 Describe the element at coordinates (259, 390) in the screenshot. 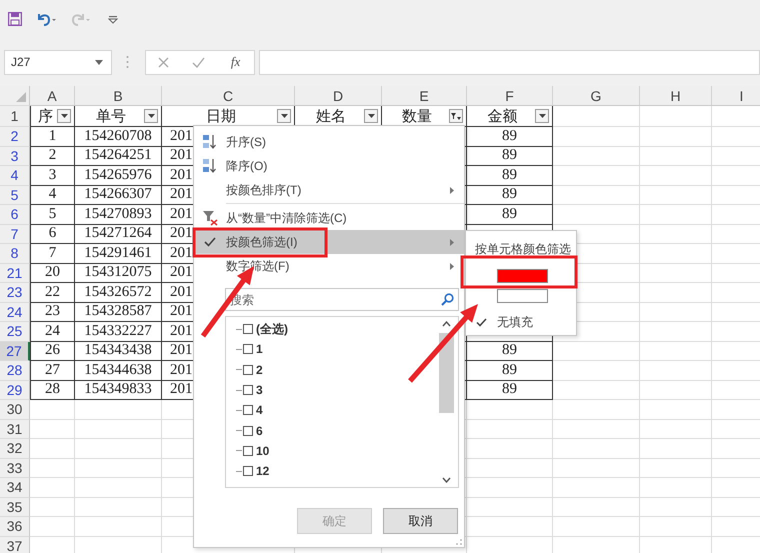

I see `value-label: 3` at that location.